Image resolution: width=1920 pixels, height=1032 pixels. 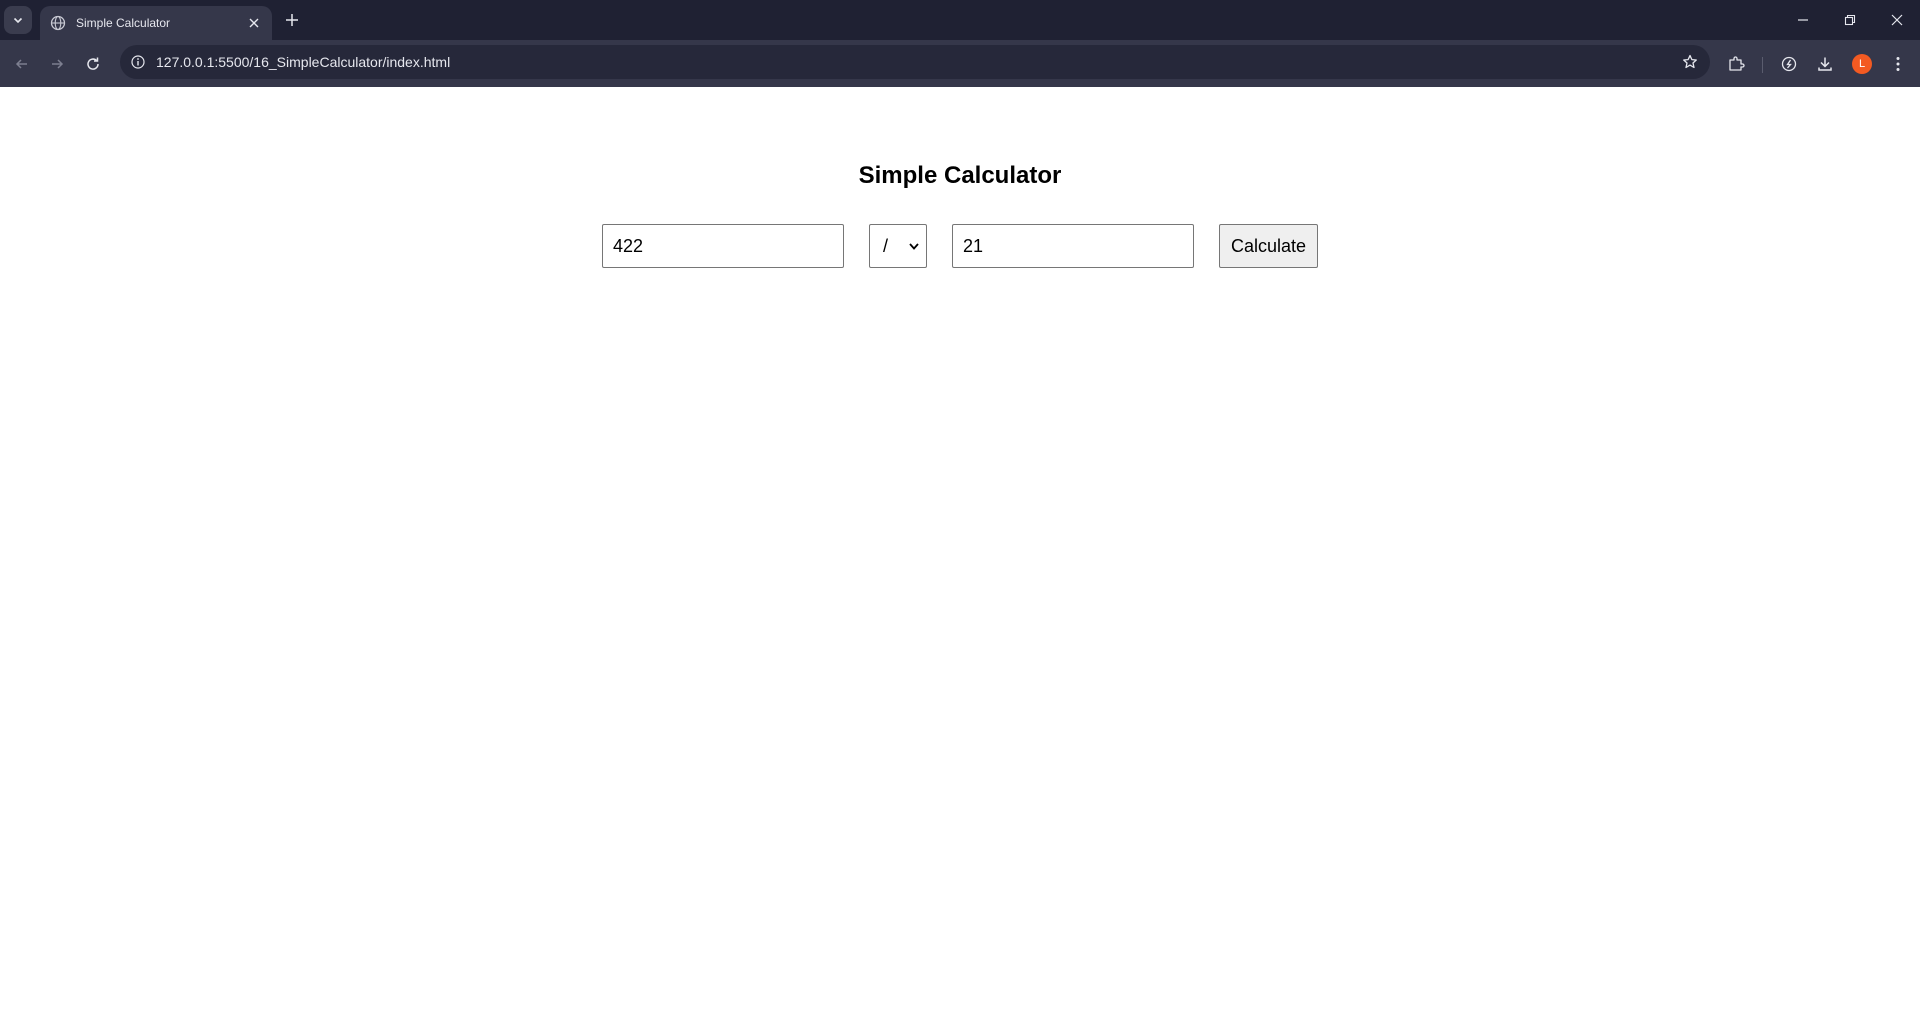 I want to click on operator-select: /, so click(x=898, y=246).